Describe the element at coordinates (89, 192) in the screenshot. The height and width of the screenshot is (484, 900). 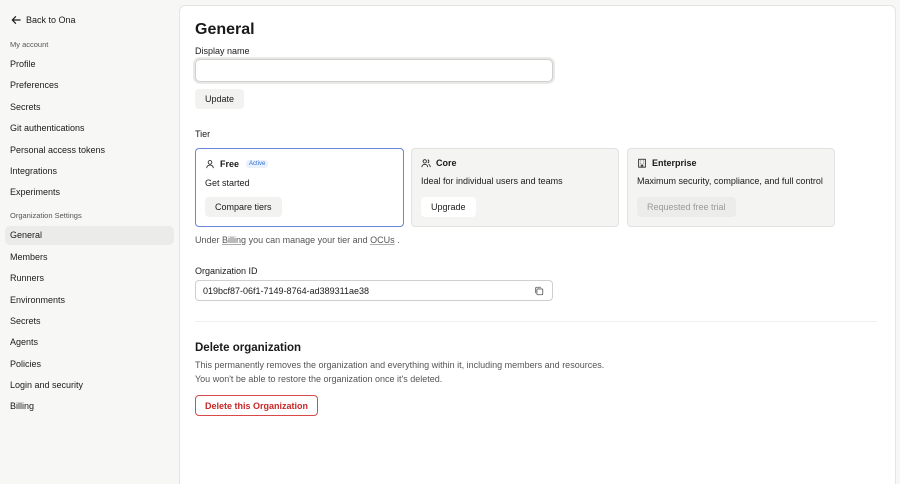
I see `sidebar-item-experiments: Experiments` at that location.